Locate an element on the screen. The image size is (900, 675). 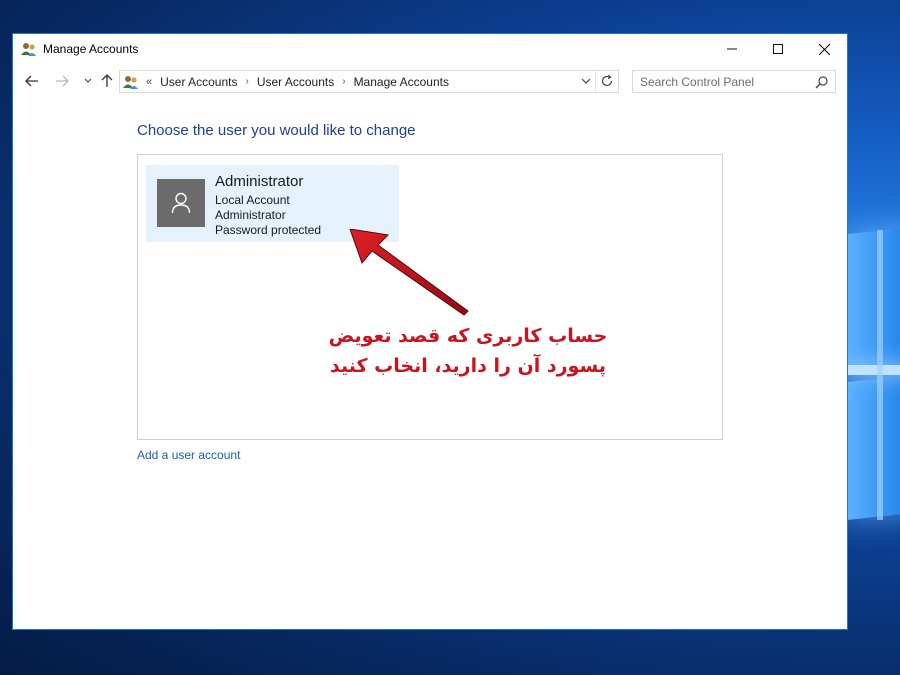
window-controls is located at coordinates (778, 49).